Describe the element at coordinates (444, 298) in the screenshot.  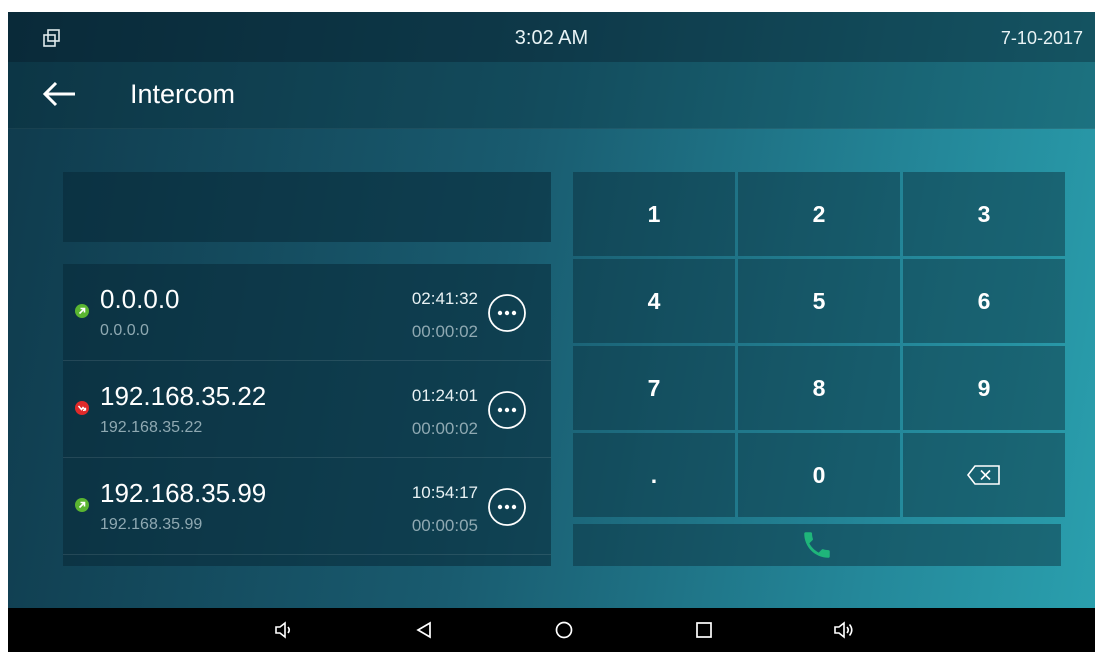
I see `call-log-time: 02:41:32` at that location.